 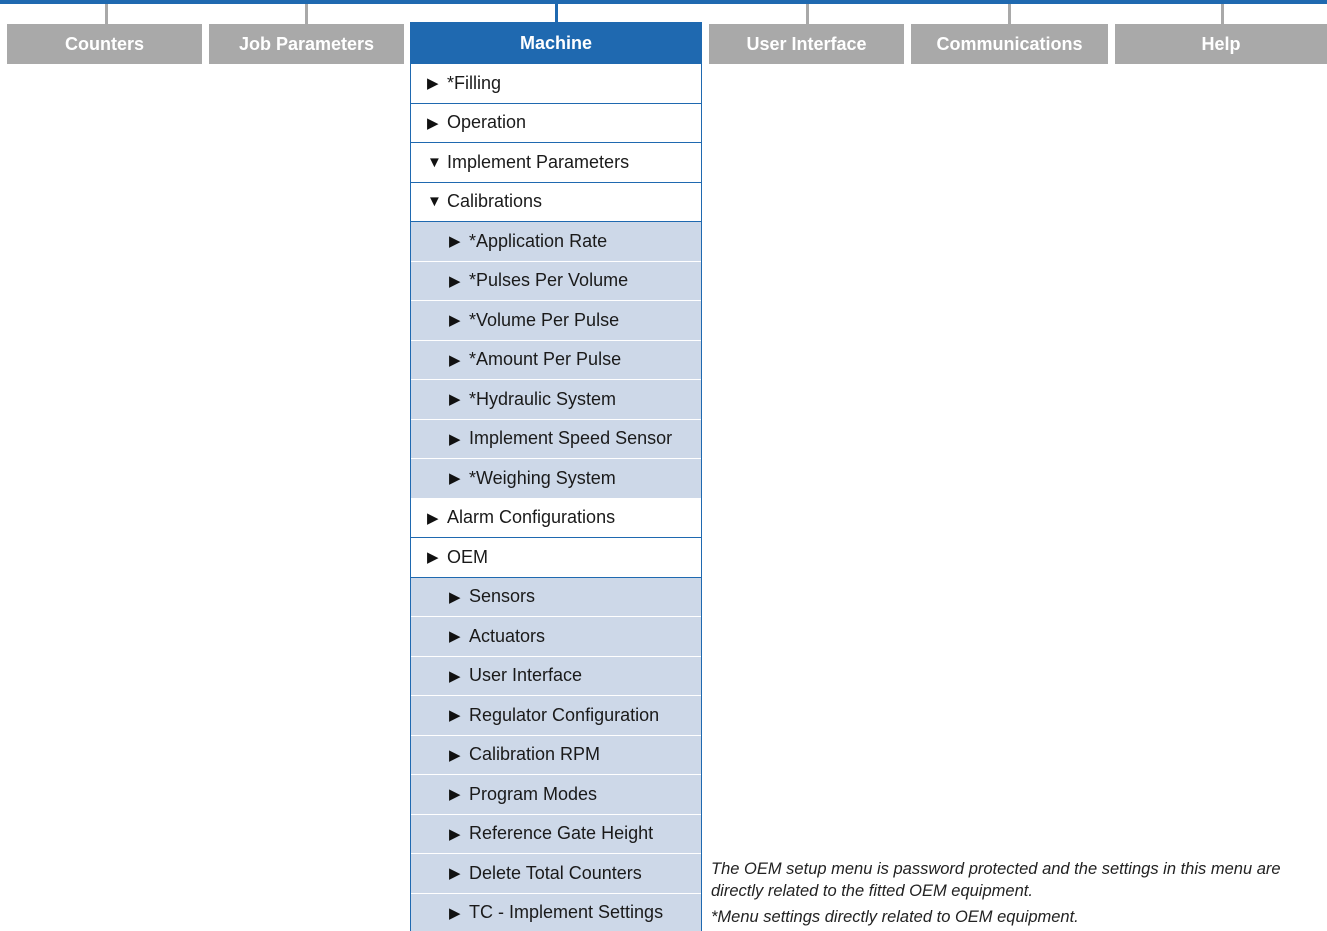 What do you see at coordinates (663, 2) in the screenshot?
I see `top-connector-line` at bounding box center [663, 2].